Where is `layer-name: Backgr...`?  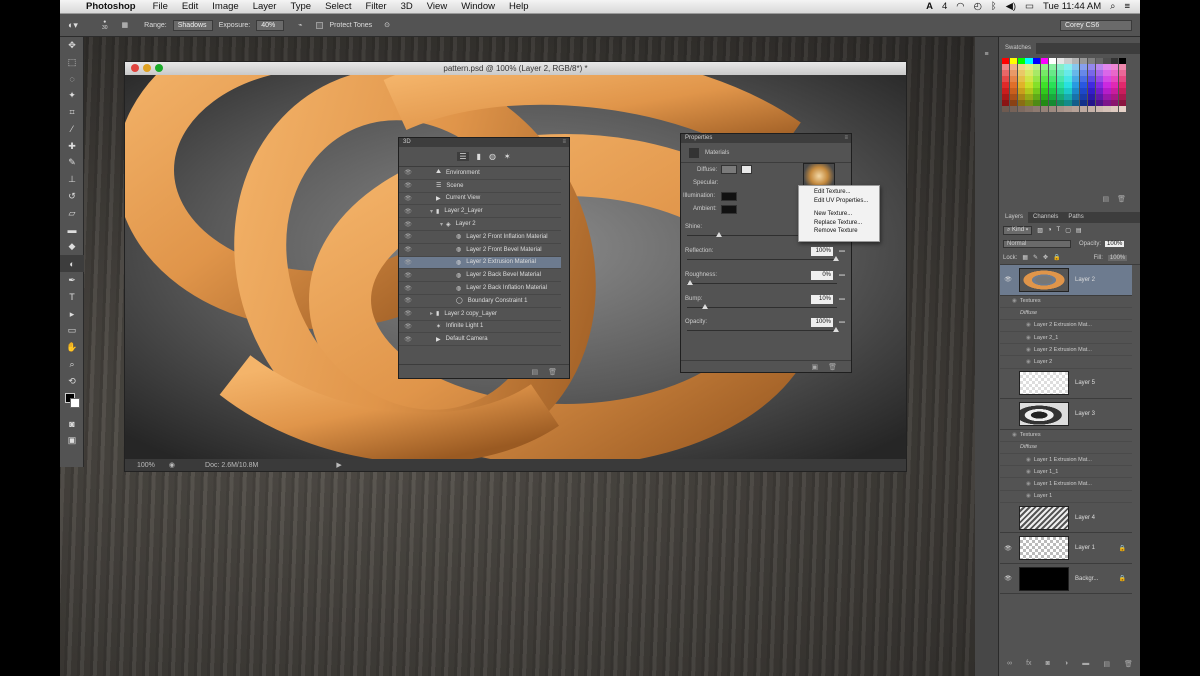
layer-name: Backgr... is located at coordinates (1086, 579).